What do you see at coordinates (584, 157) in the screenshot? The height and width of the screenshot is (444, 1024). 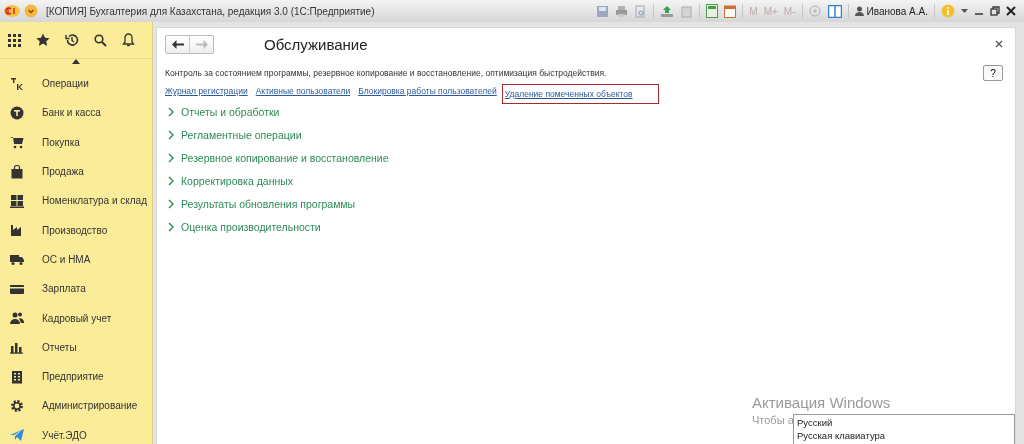 I see `group-header: Резервное копирование и восстановление` at bounding box center [584, 157].